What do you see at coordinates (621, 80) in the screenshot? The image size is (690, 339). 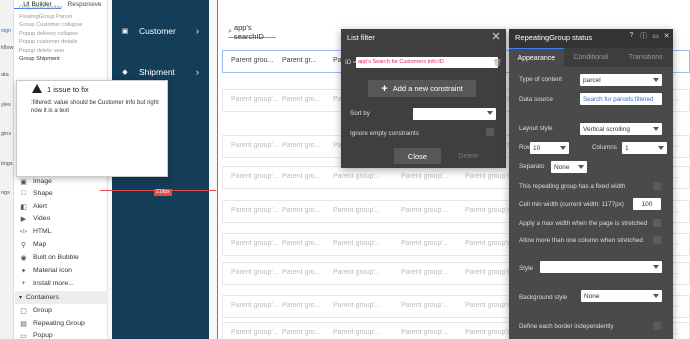 I see `type-of-content-select: parcel` at bounding box center [621, 80].